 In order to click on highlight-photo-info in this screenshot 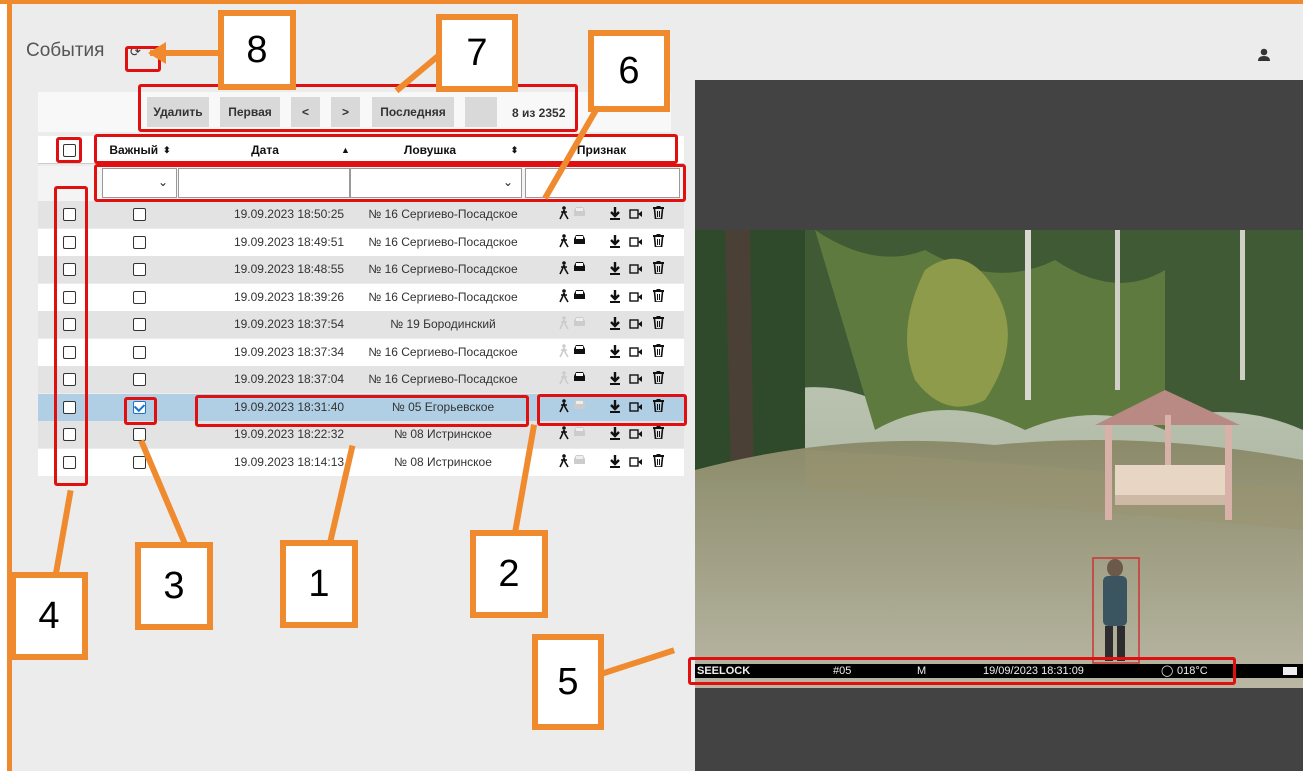, I will do `click(962, 671)`.